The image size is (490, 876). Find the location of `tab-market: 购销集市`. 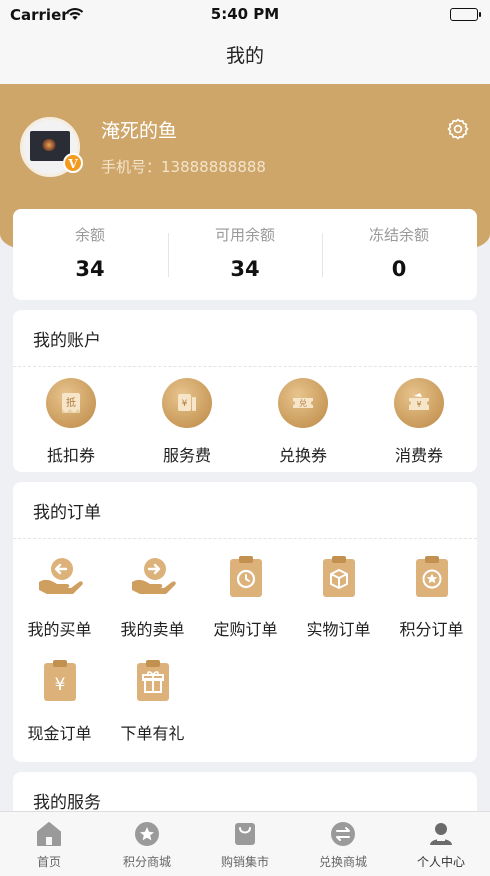

tab-market: 购销集市 is located at coordinates (245, 844).